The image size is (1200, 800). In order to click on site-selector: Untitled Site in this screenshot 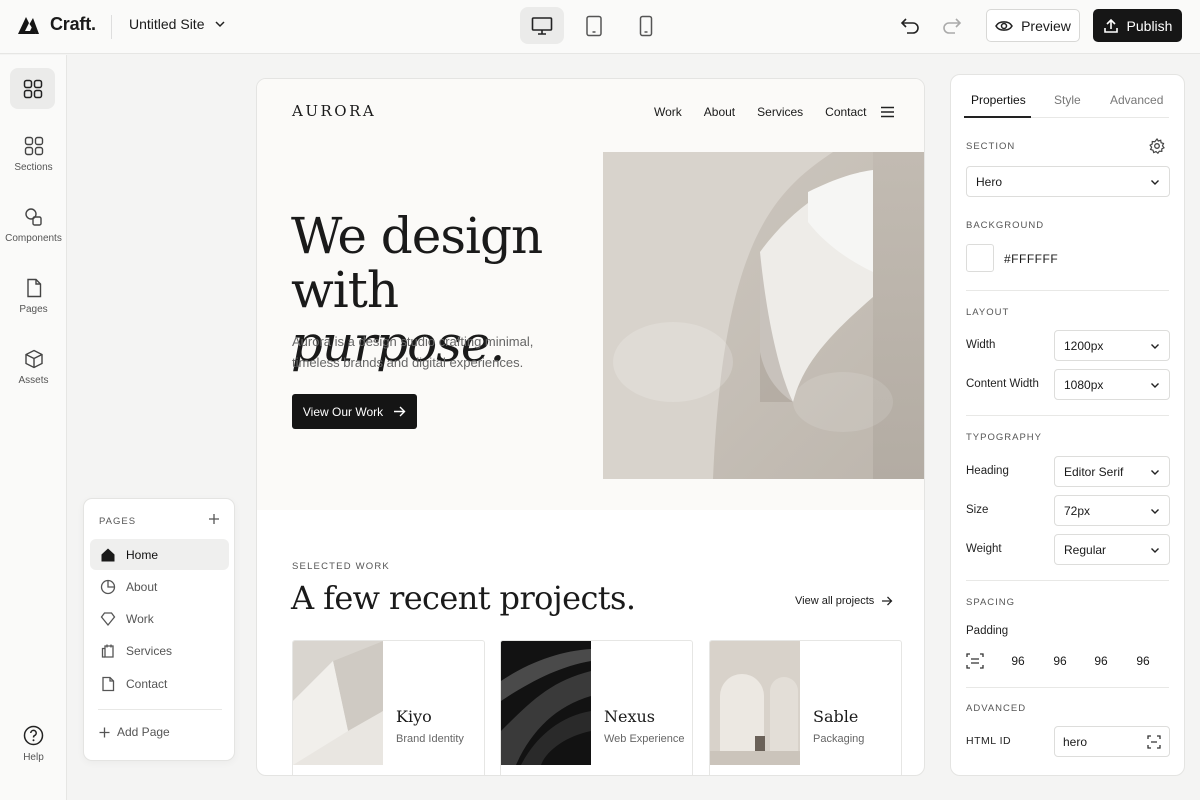, I will do `click(177, 24)`.